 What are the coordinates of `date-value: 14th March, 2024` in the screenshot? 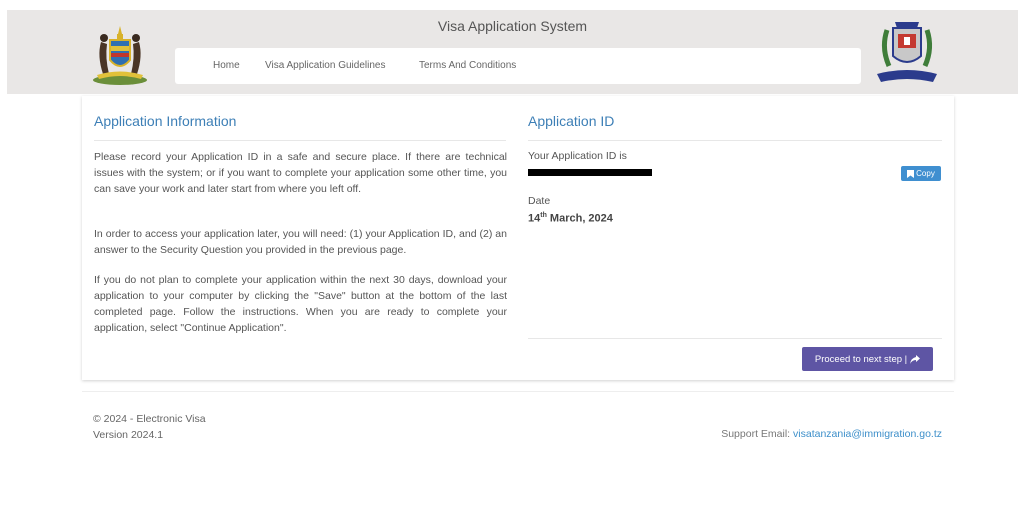 It's located at (570, 218).